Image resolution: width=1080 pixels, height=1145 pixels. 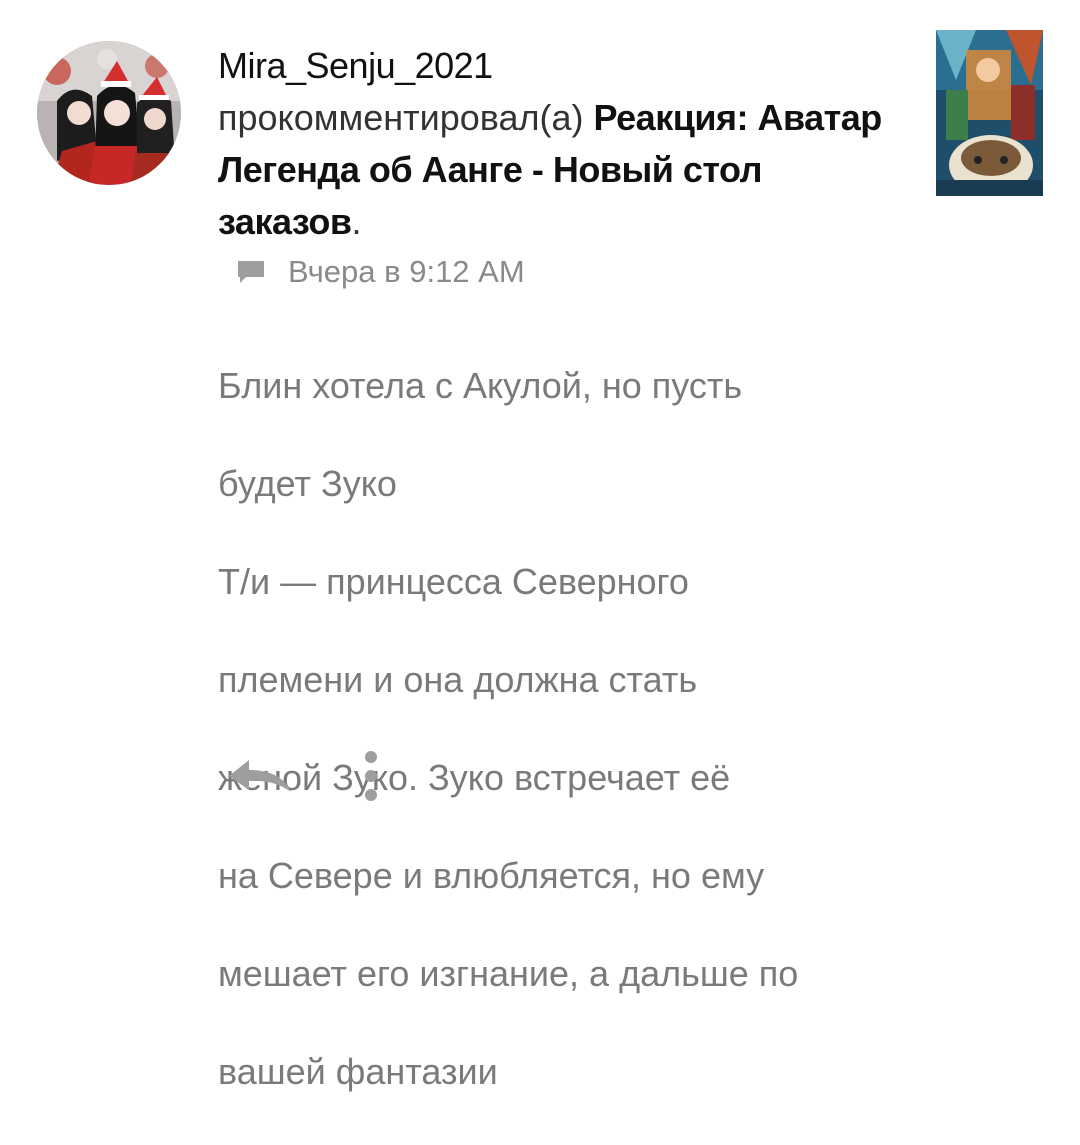 What do you see at coordinates (356, 221) in the screenshot?
I see `post-title-period: .` at bounding box center [356, 221].